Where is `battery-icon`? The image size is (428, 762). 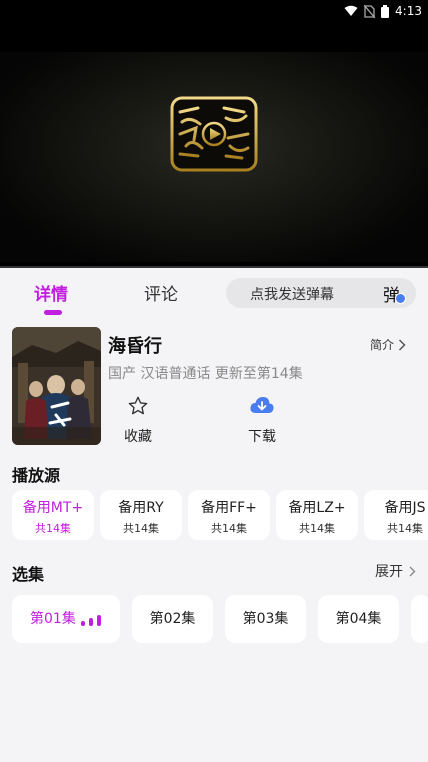
battery-icon is located at coordinates (385, 11).